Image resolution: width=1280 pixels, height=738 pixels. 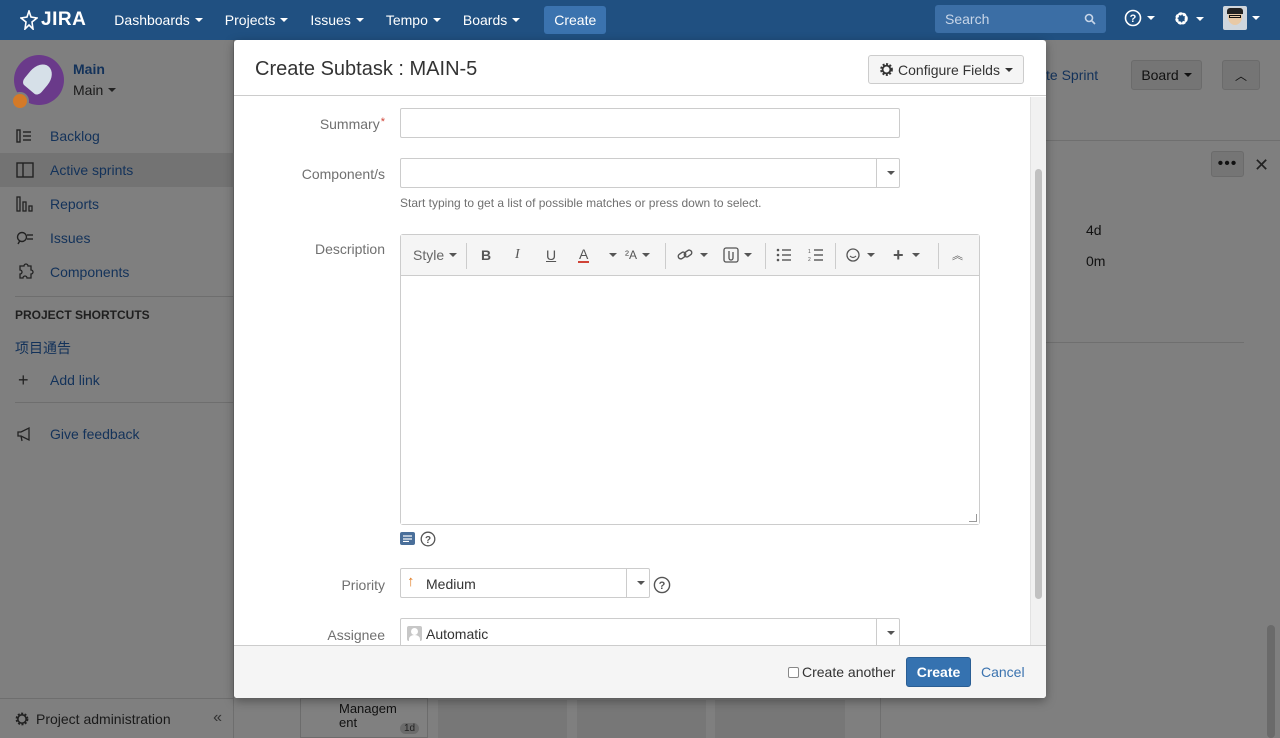 I want to click on configure-fields-button: Configure Fields, so click(x=946, y=69).